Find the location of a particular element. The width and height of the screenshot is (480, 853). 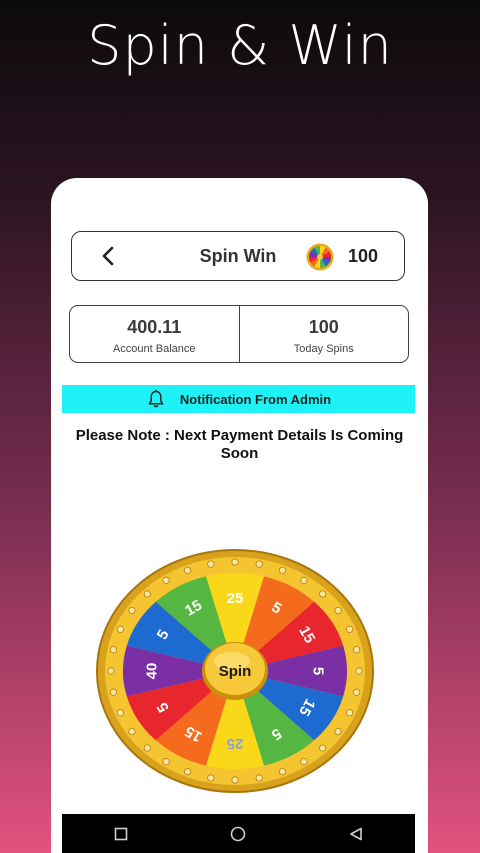

wheel-segment-label: 40 is located at coordinates (152, 671).